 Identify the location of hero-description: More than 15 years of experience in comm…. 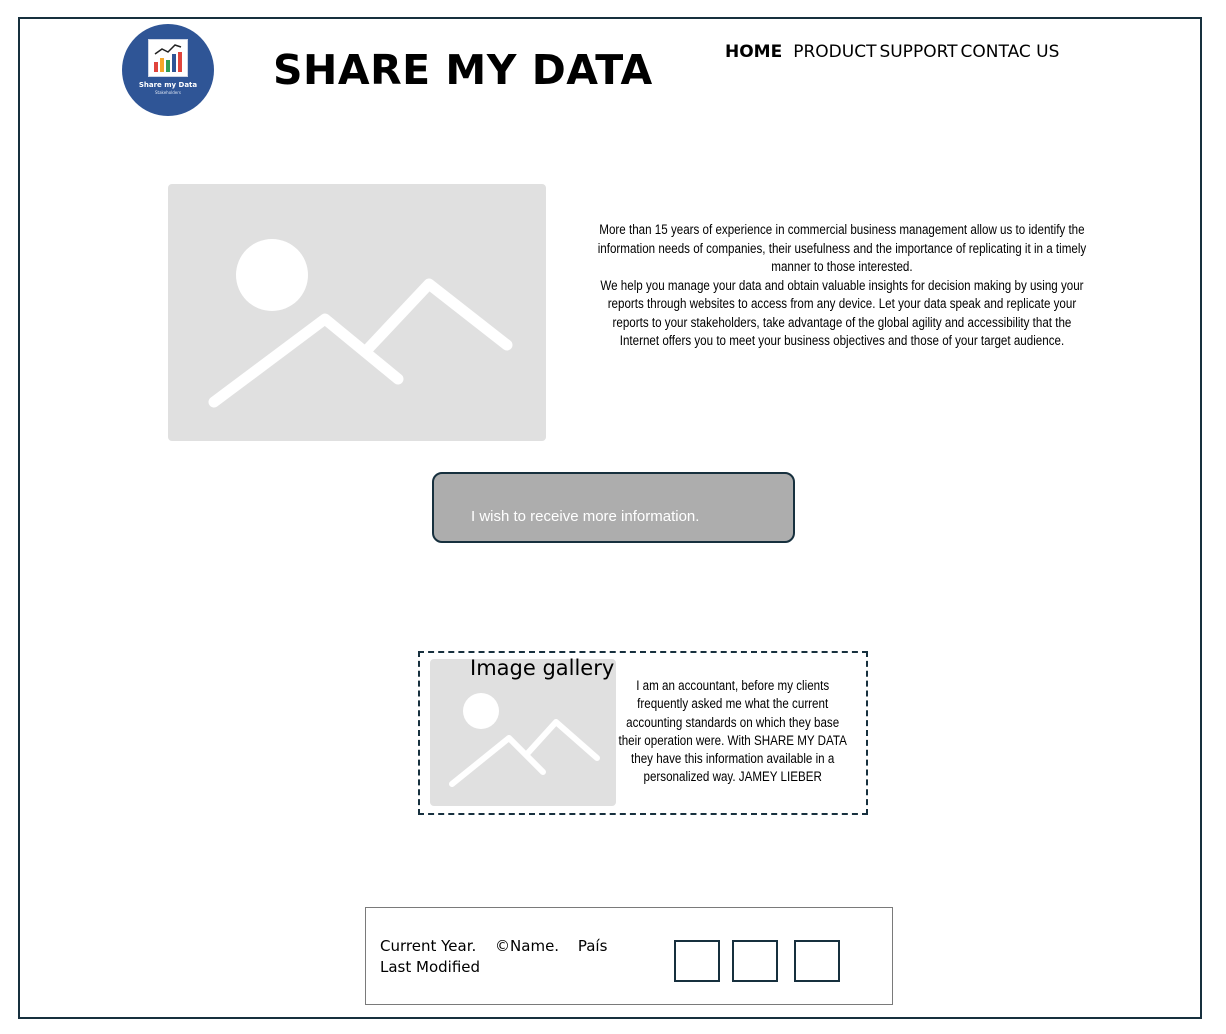
(842, 286).